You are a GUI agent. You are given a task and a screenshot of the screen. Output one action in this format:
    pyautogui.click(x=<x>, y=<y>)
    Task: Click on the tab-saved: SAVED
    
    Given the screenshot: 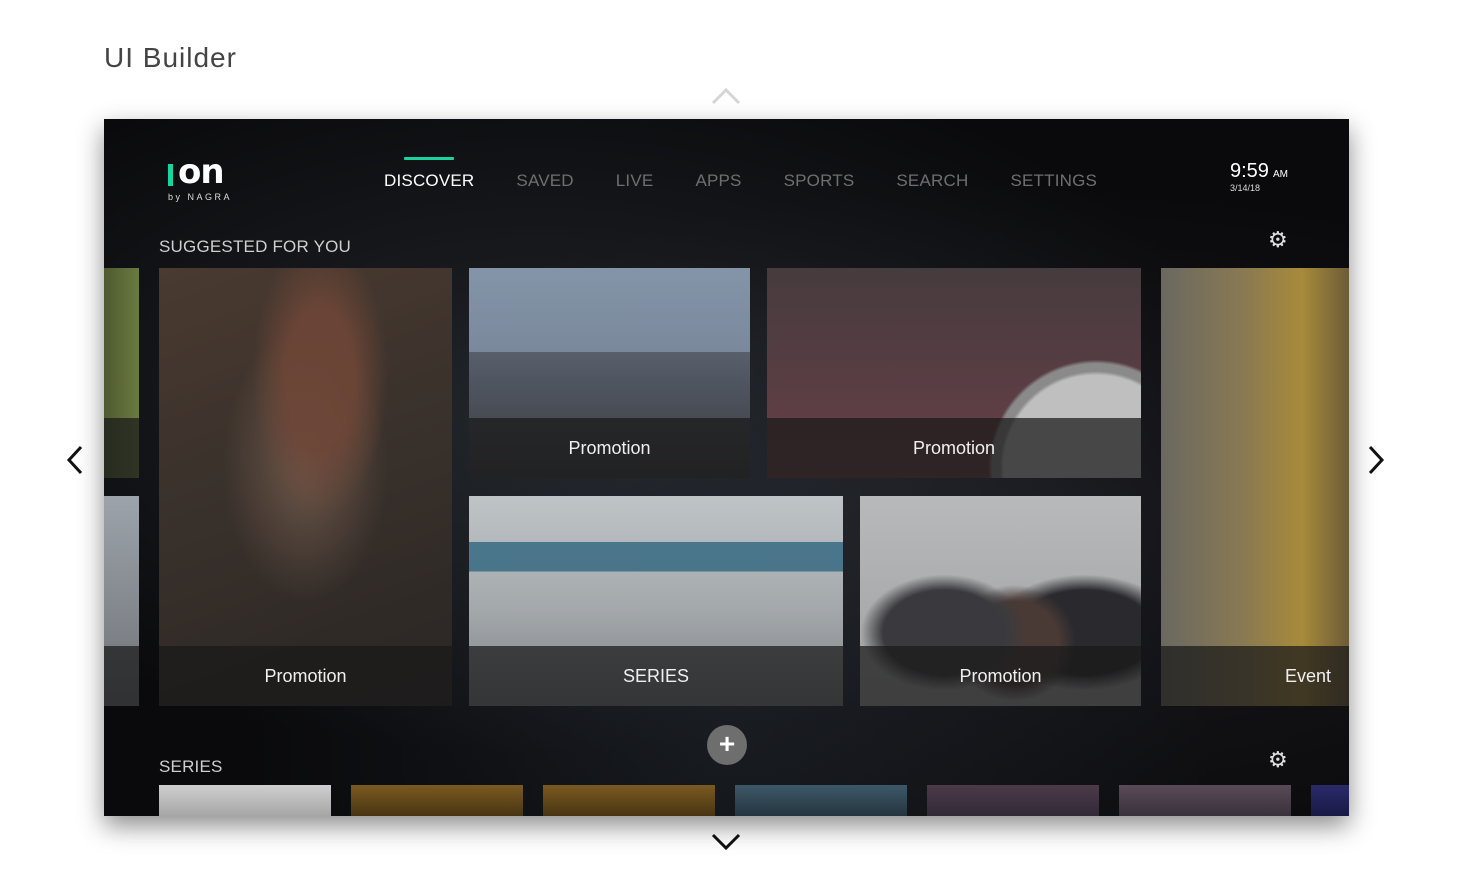 What is the action you would take?
    pyautogui.click(x=544, y=181)
    